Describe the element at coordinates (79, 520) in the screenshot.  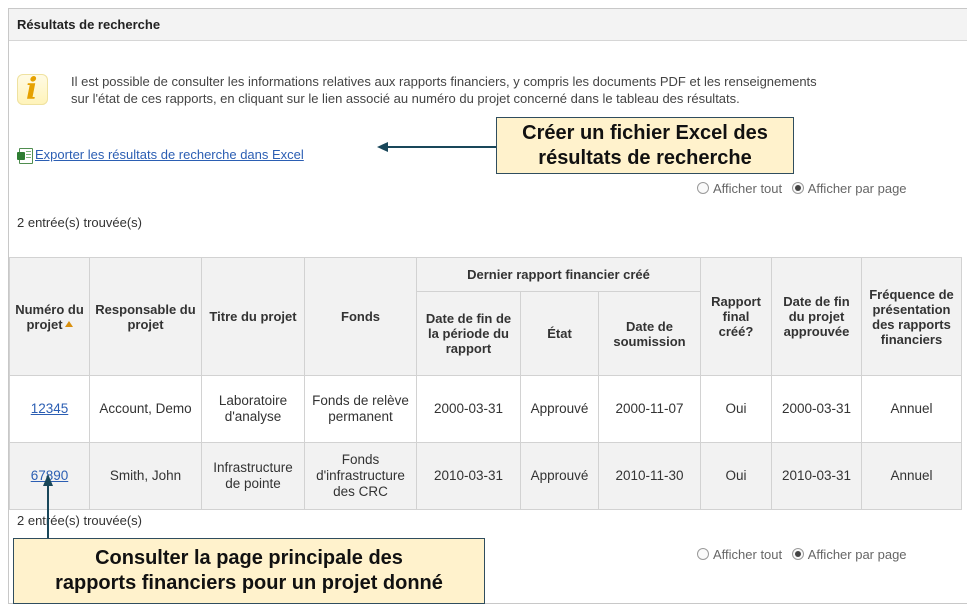
I see `results-count-bottom: 2 entrée(s) trouvée(s)` at that location.